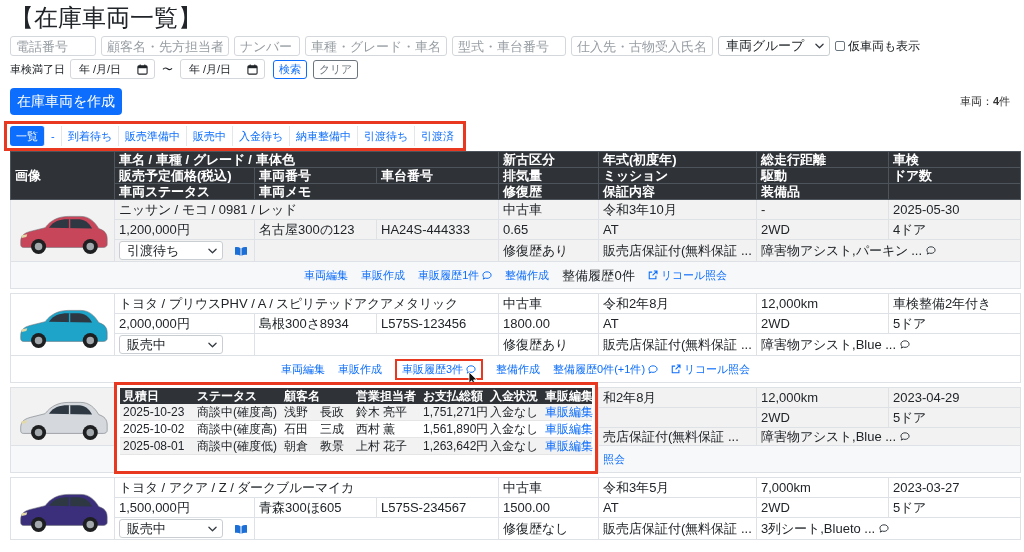 This screenshot has width=1024, height=552. What do you see at coordinates (306, 209) in the screenshot?
I see `vehicle-name: ニッサン / モコ / 0981 / レッド` at bounding box center [306, 209].